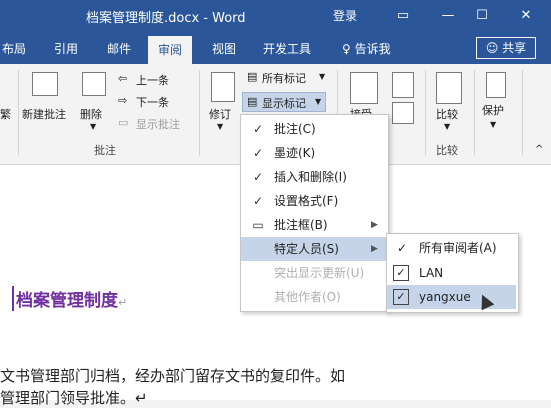 The height and width of the screenshot is (408, 551). Describe the element at coordinates (152, 80) in the screenshot. I see `previous-comment-button: 上一条` at that location.